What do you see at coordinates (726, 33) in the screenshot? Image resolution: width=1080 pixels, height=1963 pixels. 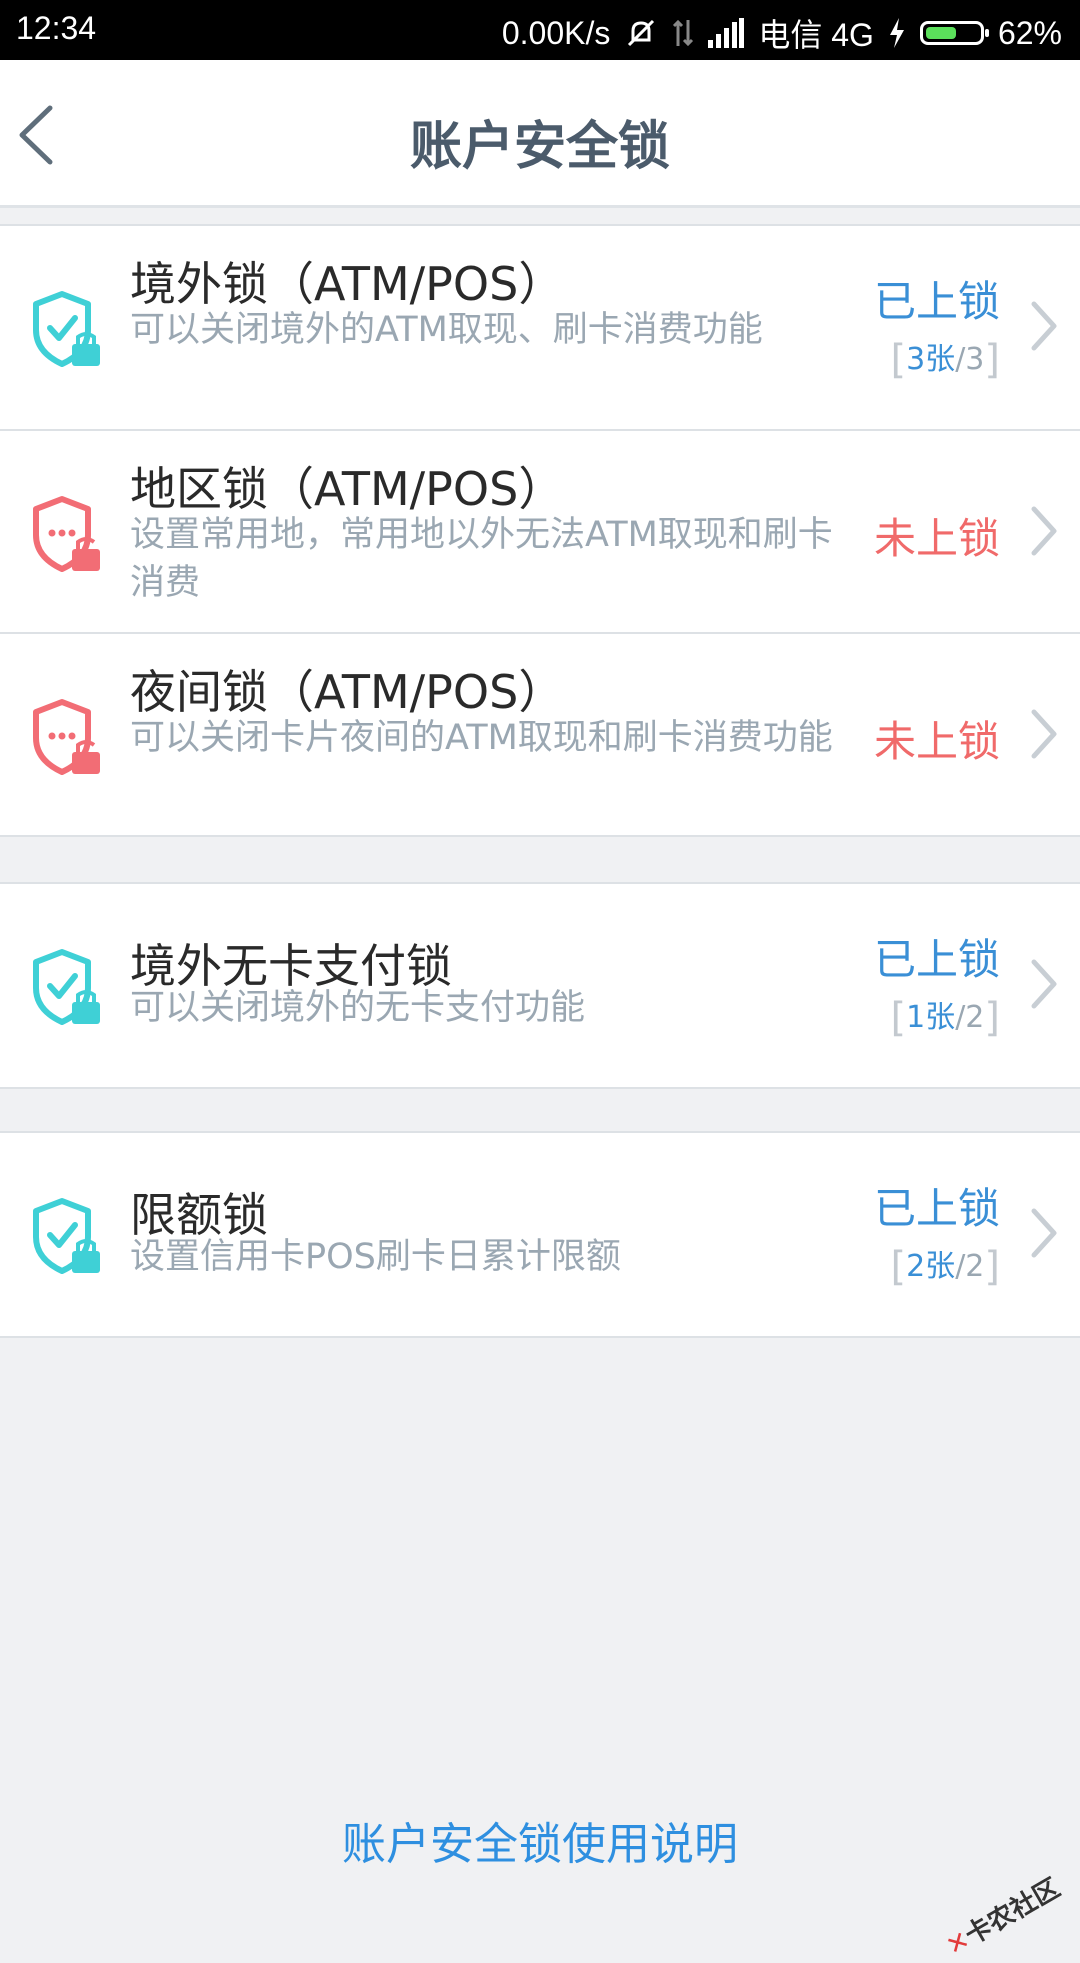 I see `signal-icon` at bounding box center [726, 33].